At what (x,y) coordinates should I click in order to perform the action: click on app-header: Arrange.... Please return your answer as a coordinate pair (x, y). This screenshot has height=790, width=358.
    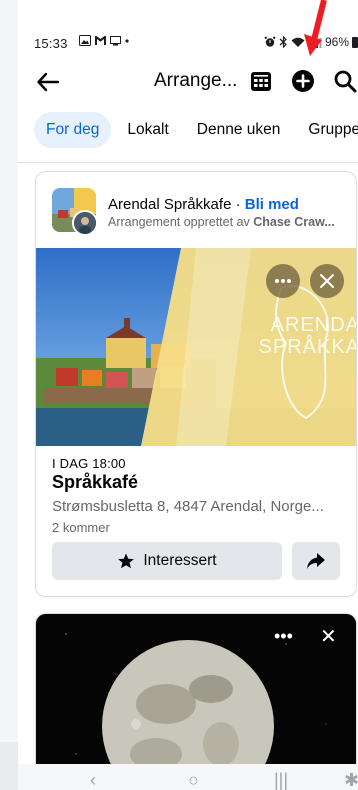
    Looking at the image, I should click on (188, 82).